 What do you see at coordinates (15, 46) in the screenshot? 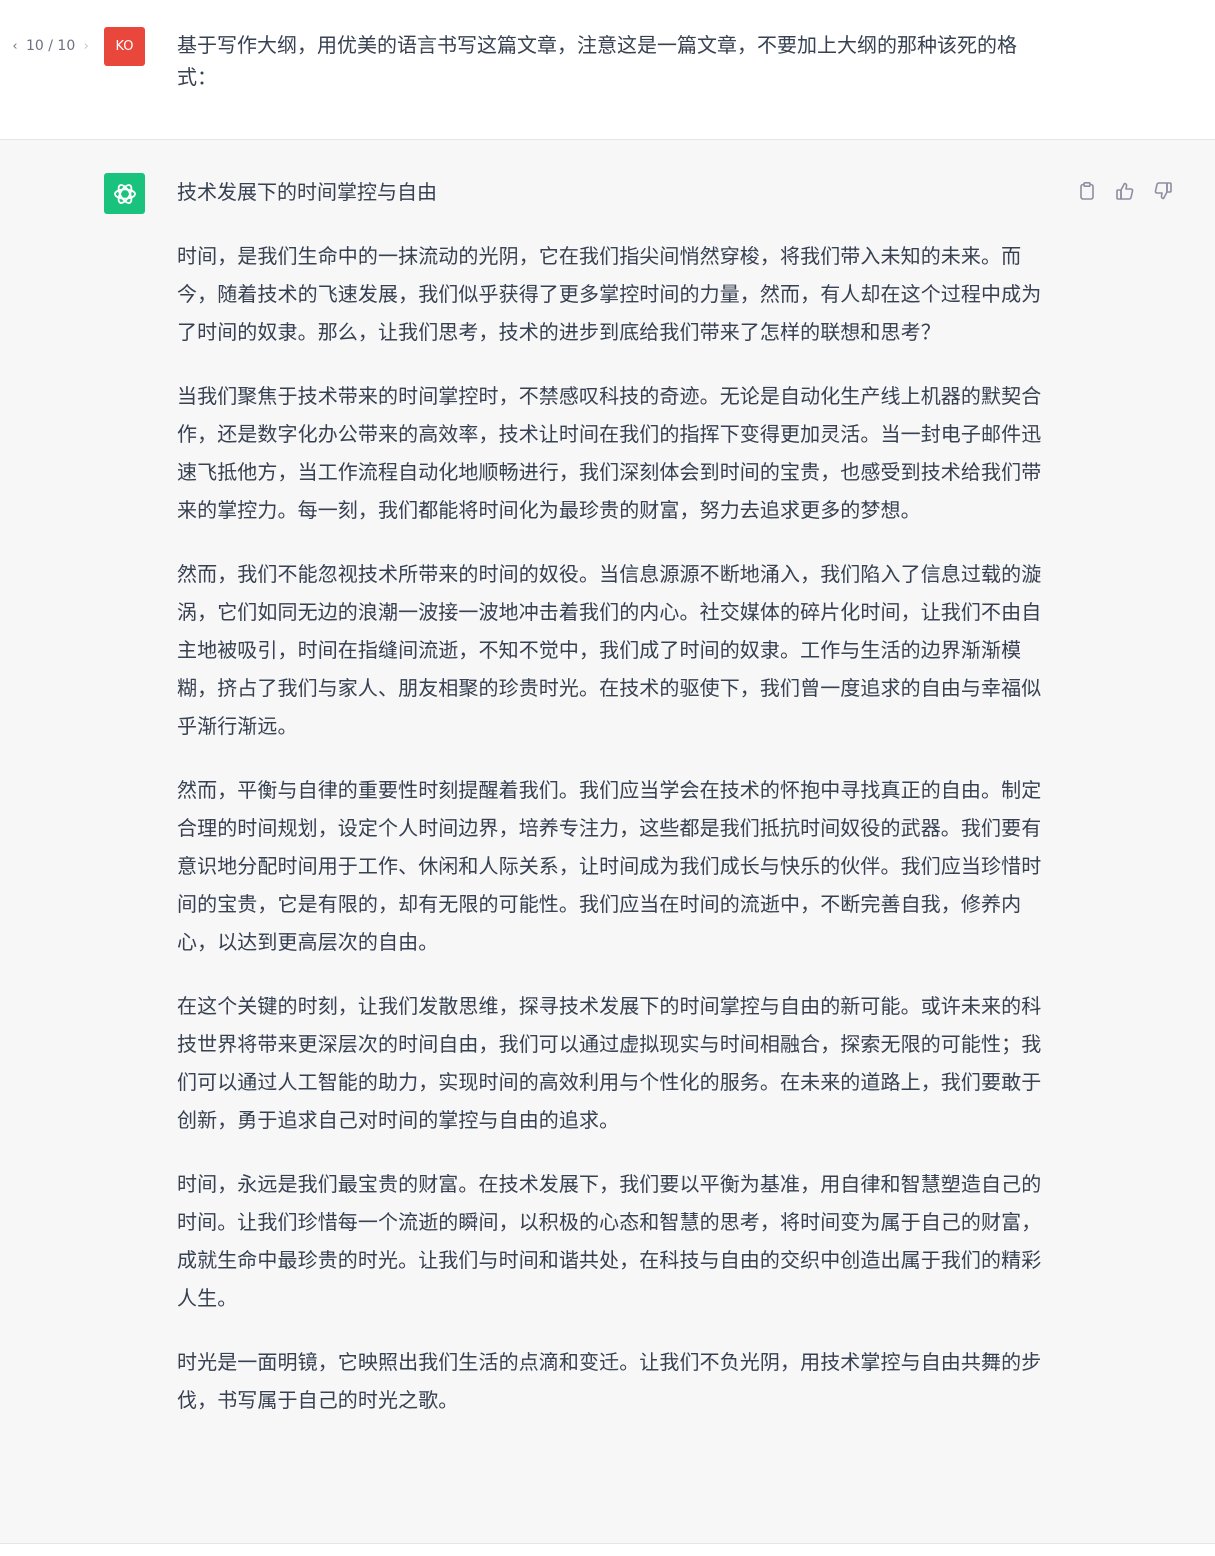
I see `chevron-left-icon: ‹` at bounding box center [15, 46].